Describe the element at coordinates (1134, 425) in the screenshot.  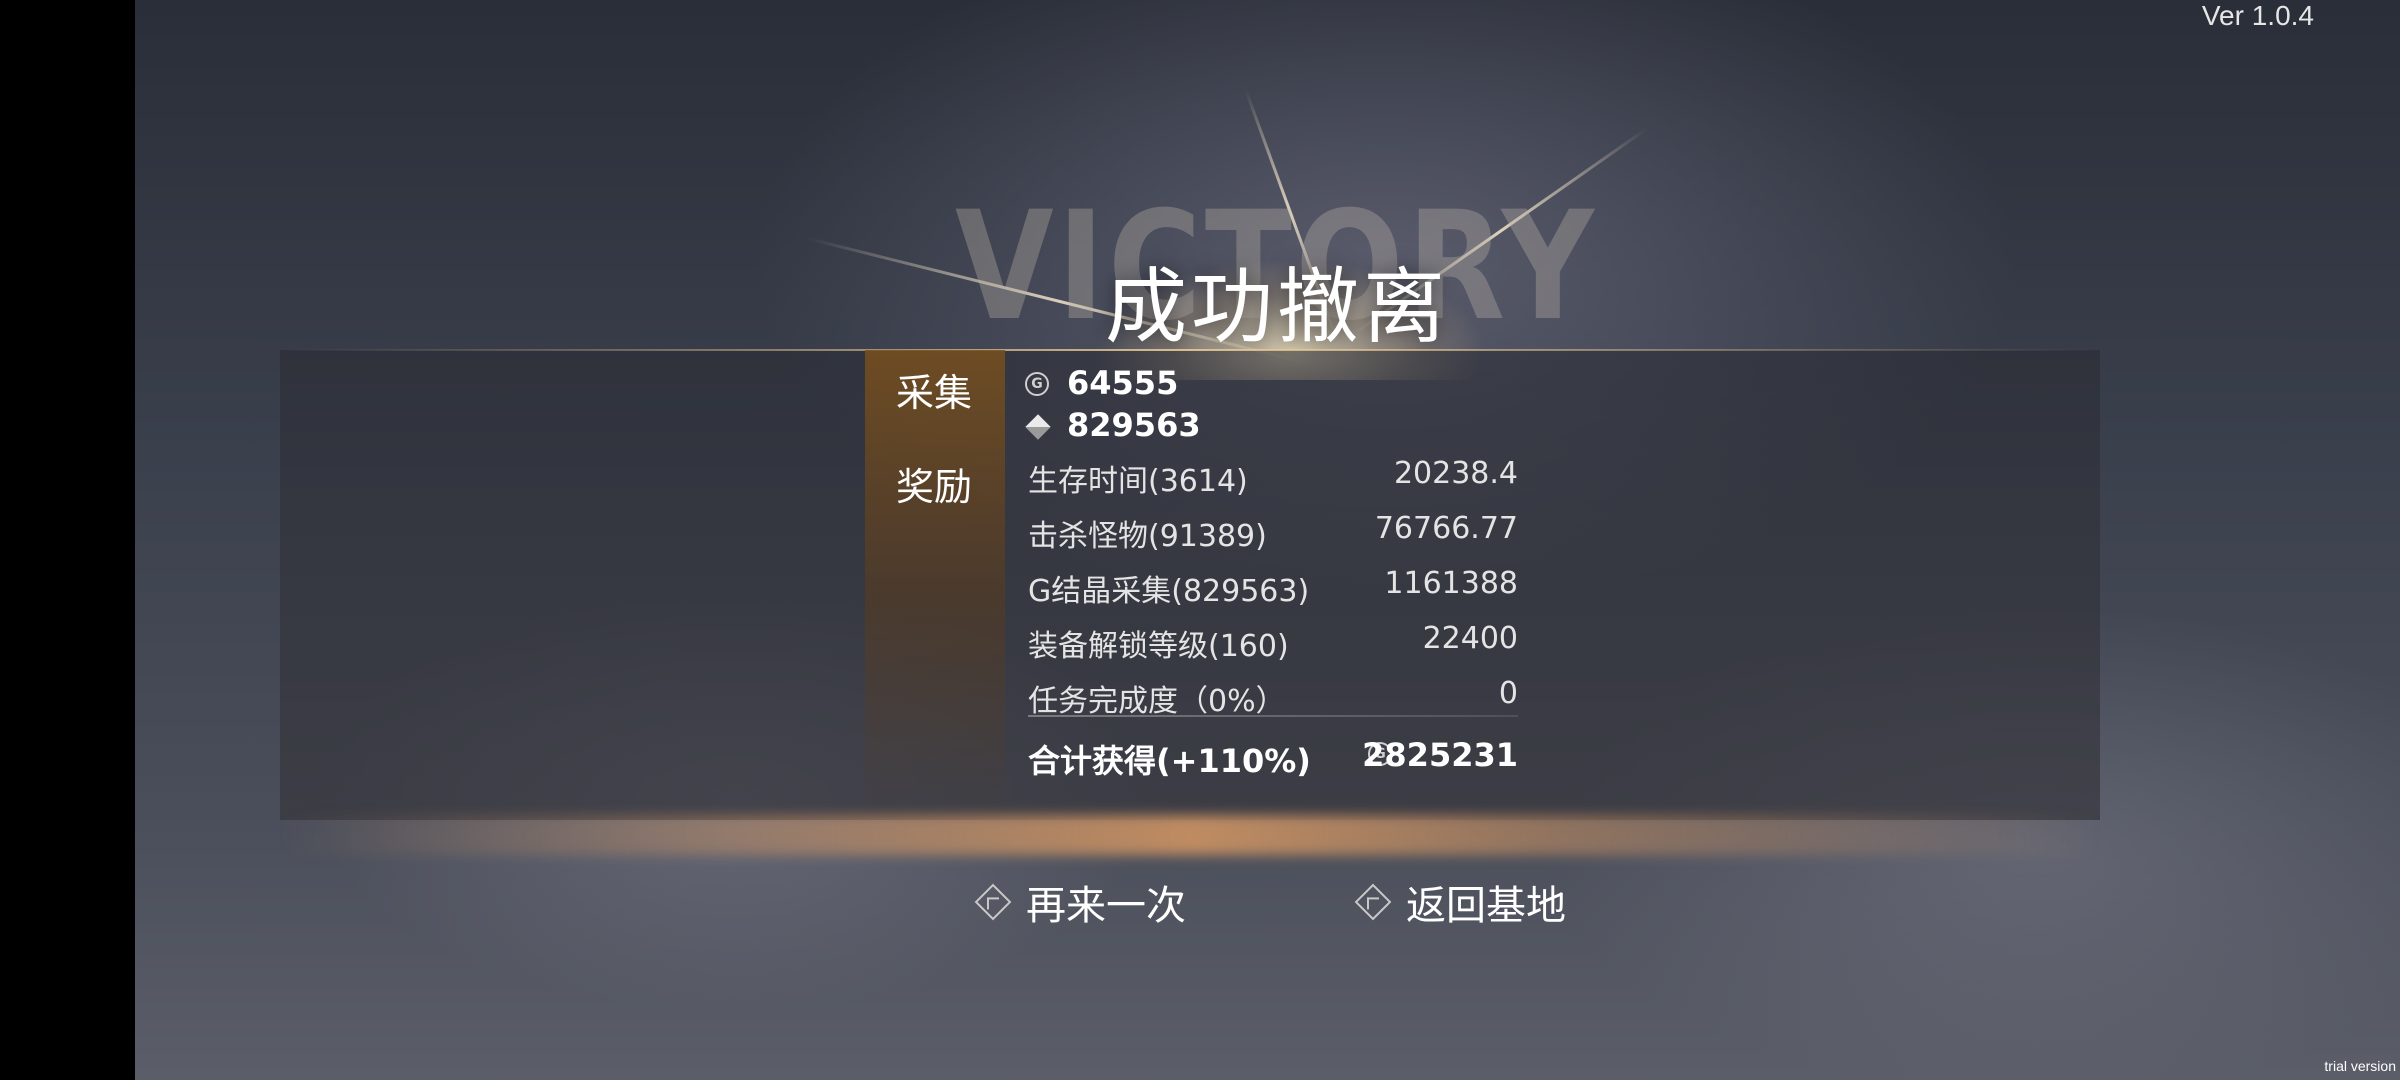
I see `collect-gem-value: 829563` at that location.